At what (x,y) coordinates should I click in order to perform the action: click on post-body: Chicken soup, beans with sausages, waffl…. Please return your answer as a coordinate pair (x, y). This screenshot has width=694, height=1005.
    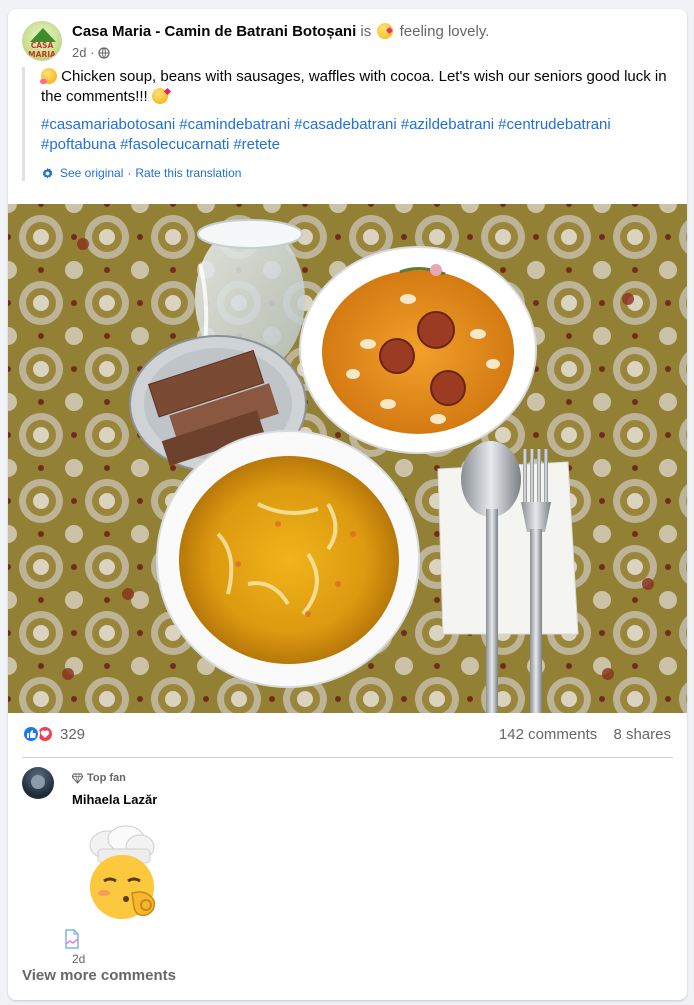
    Looking at the image, I should click on (347, 124).